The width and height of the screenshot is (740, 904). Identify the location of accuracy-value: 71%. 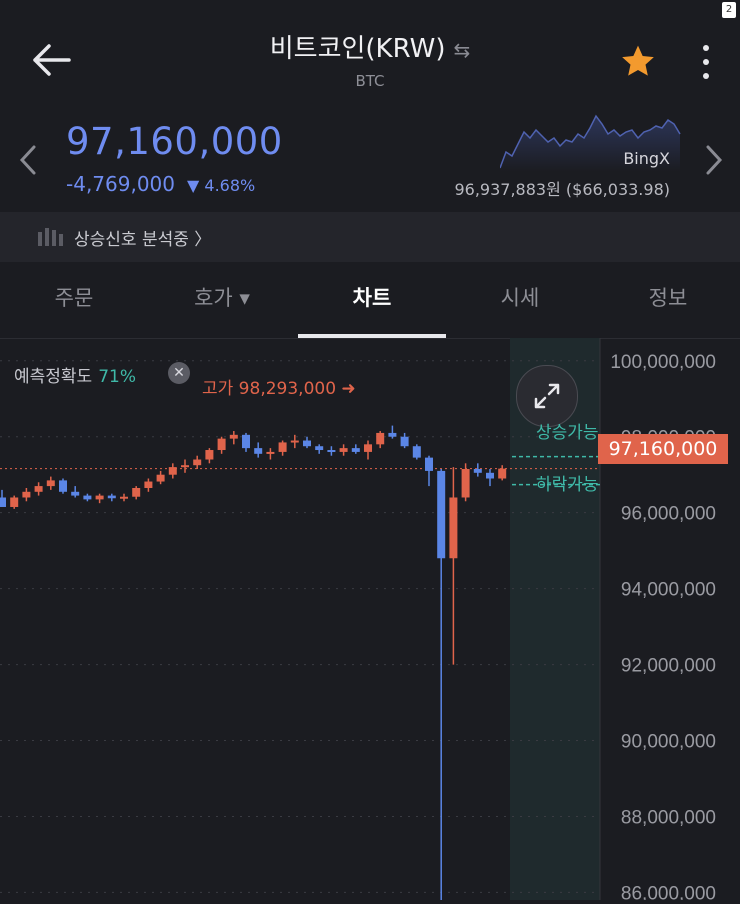
(117, 377).